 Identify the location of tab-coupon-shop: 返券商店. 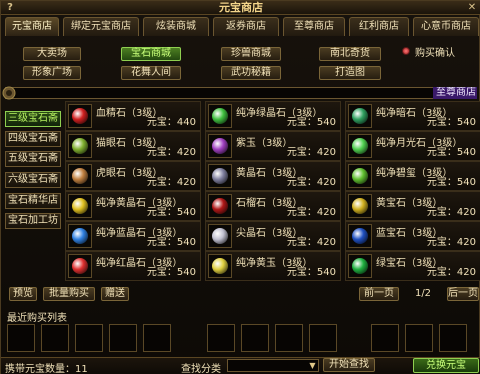
(246, 26).